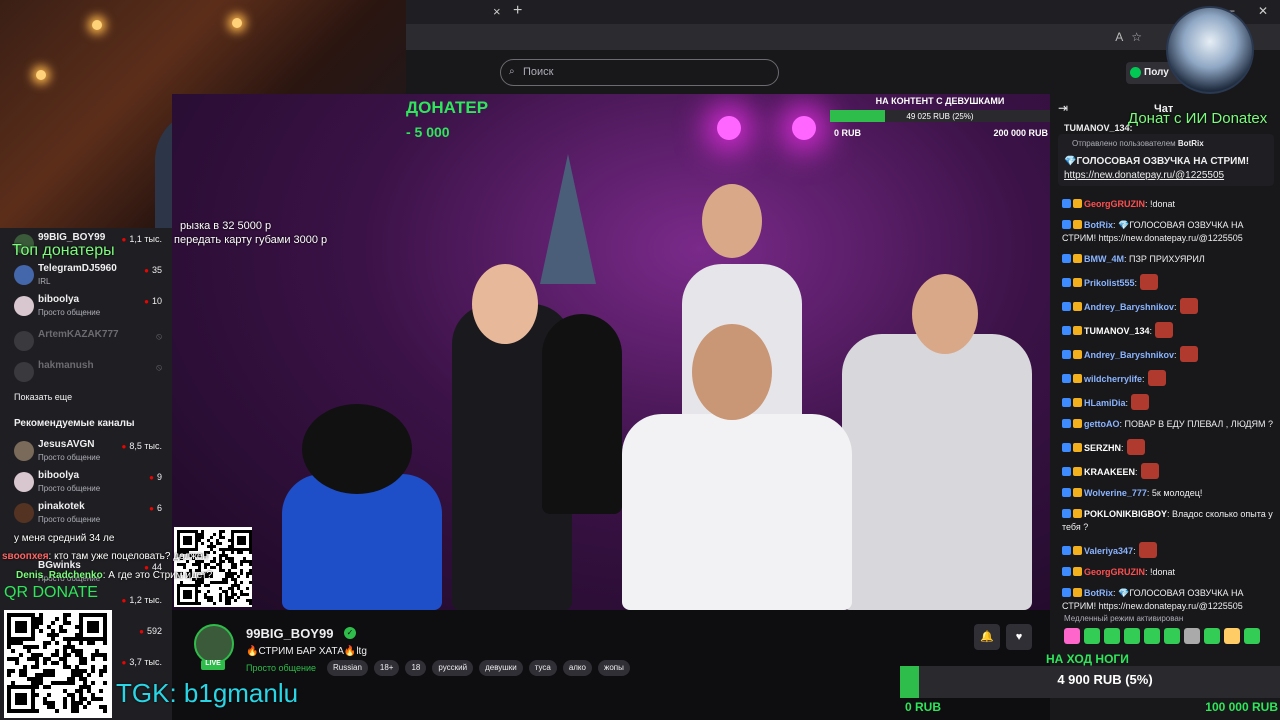  Describe the element at coordinates (416, 668) in the screenshot. I see `tag: 18` at that location.